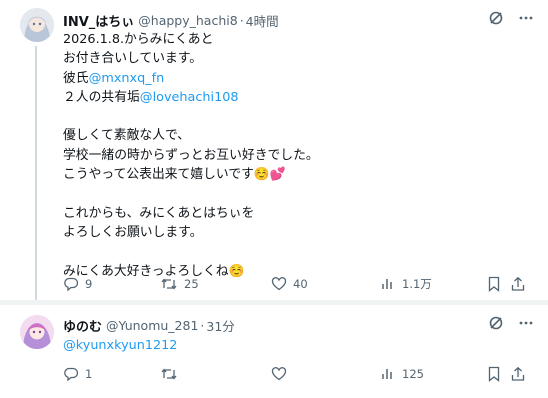  What do you see at coordinates (133, 59) in the screenshot?
I see `line-text: お付き合いしています。` at bounding box center [133, 59].